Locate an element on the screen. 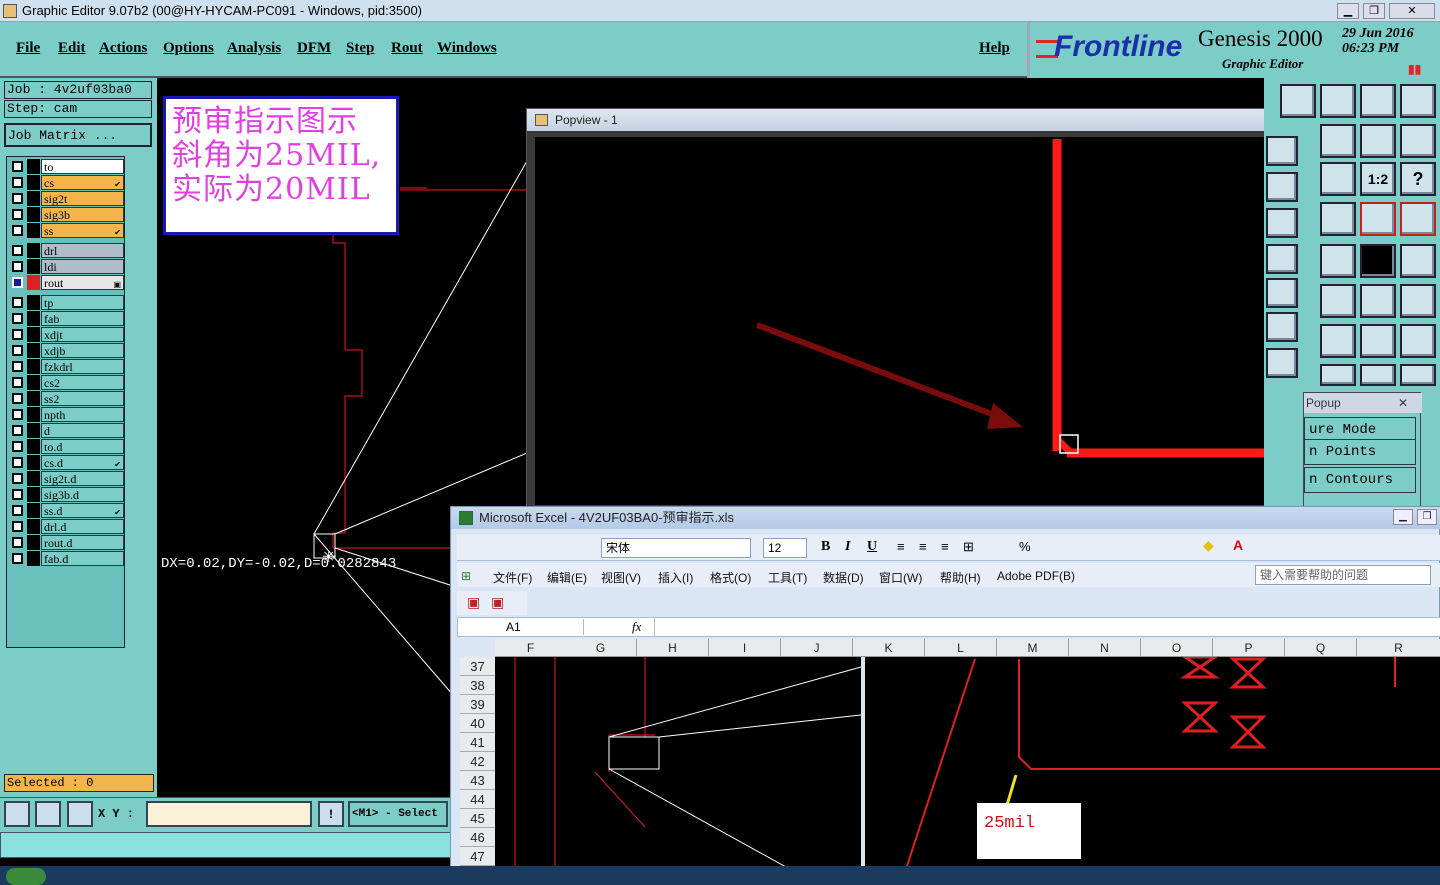 This screenshot has height=885, width=1440. minimize-button: ▁ is located at coordinates (1348, 11).